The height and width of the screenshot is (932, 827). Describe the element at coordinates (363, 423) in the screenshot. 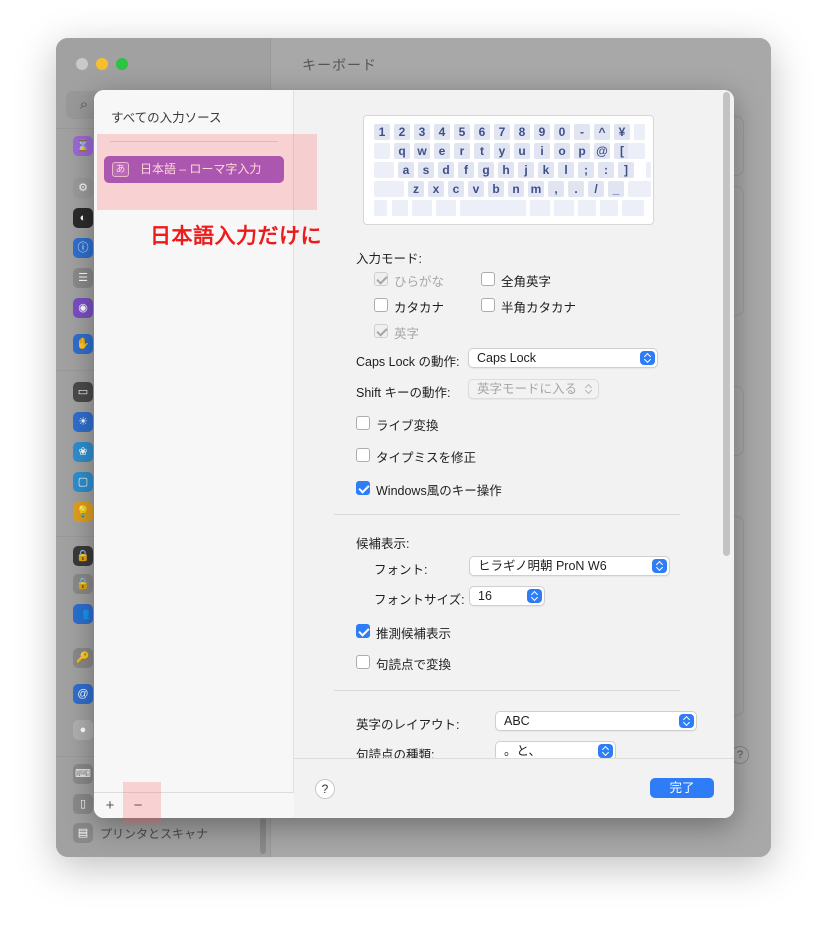

I see `live-conversion-checkbox` at that location.